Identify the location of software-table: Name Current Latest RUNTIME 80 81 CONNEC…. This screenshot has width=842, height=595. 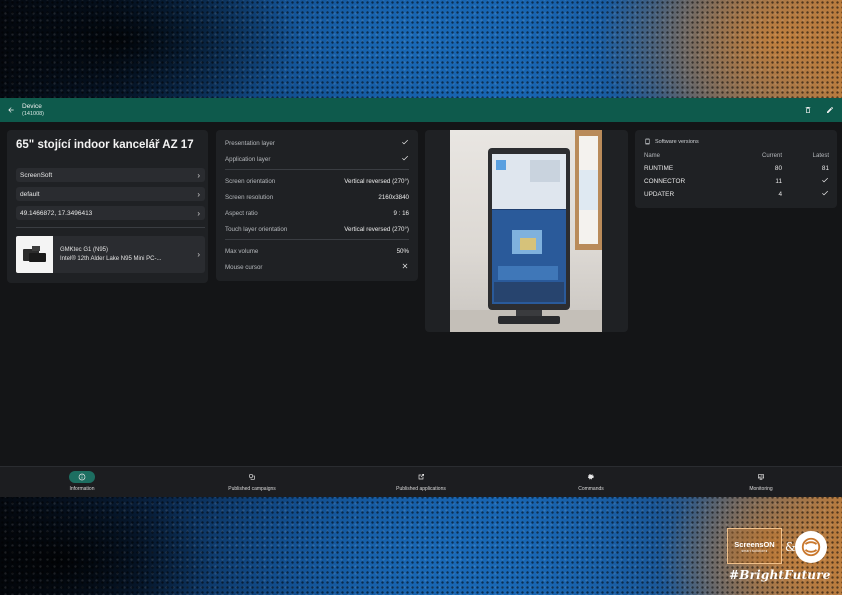
(736, 175).